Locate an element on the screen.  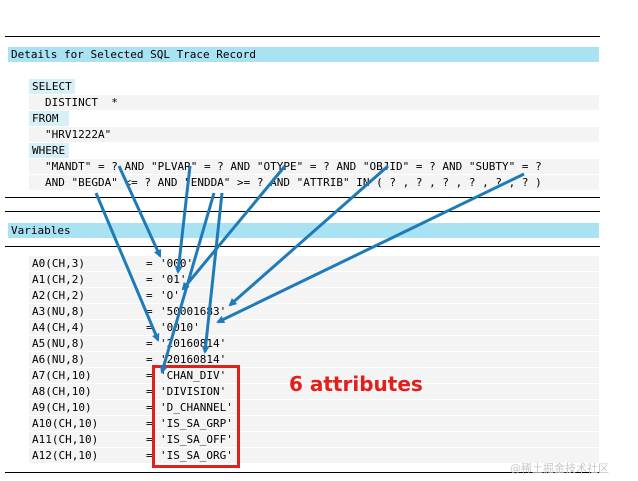
variable-value: '01' is located at coordinates (173, 279).